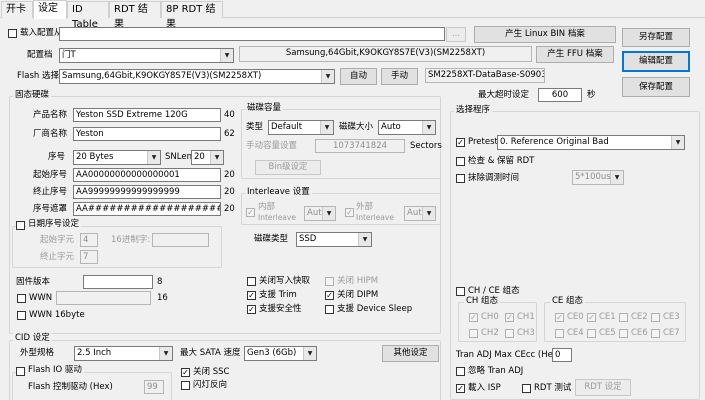 The height and width of the screenshot is (400, 705). Describe the element at coordinates (575, 54) in the screenshot. I see `gen-ffu-button: 产生 FFU 档案` at that location.